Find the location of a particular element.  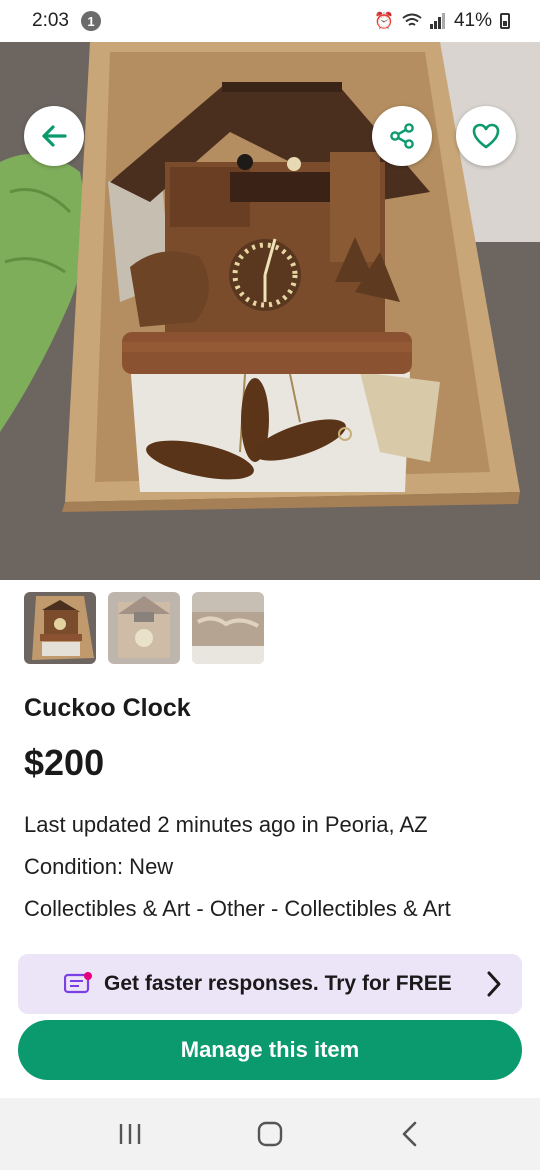

back-button is located at coordinates (54, 136).